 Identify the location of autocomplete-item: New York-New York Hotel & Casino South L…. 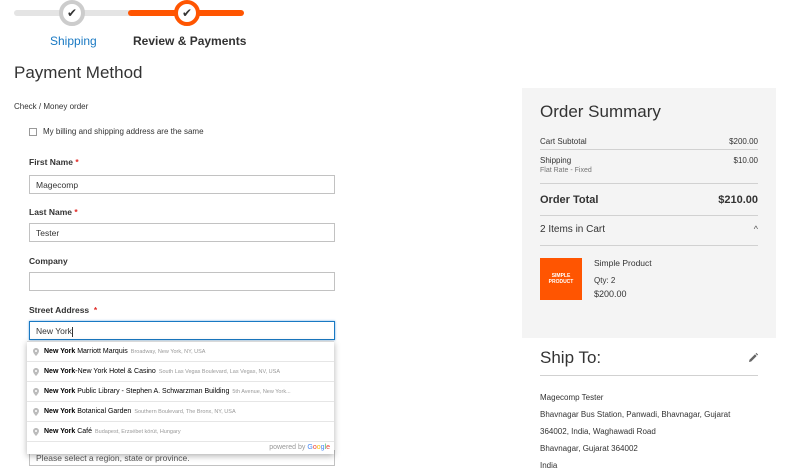
(180, 372).